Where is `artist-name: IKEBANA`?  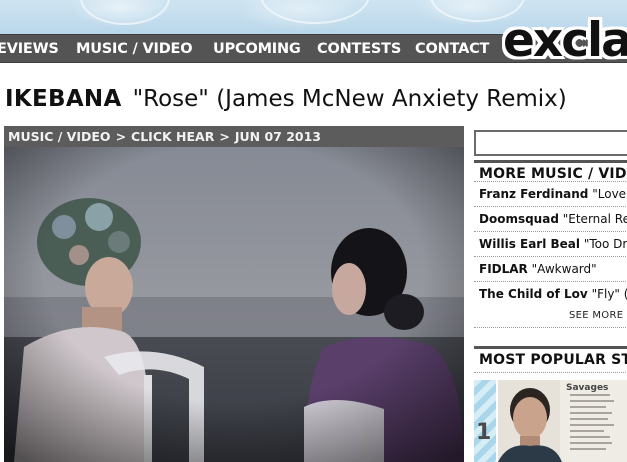
artist-name: IKEBANA is located at coordinates (63, 99).